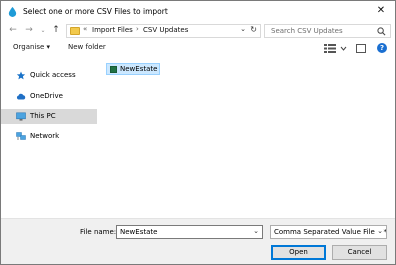 Image resolution: width=396 pixels, height=265 pixels. I want to click on forward-arrow-icon: →, so click(29, 30).